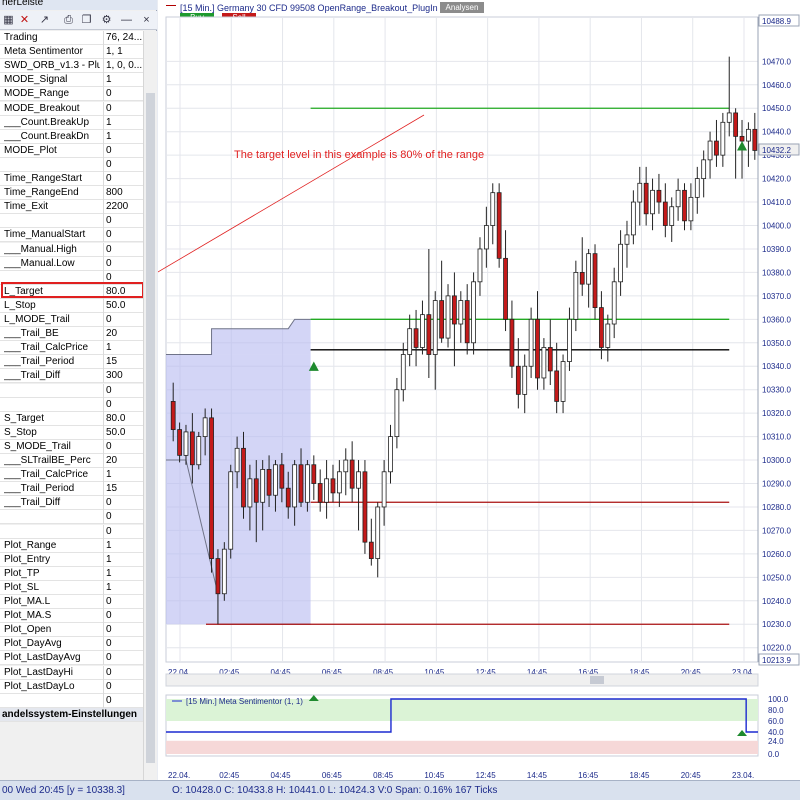  What do you see at coordinates (146, 20) in the screenshot?
I see `close-icon: ×` at bounding box center [146, 20].